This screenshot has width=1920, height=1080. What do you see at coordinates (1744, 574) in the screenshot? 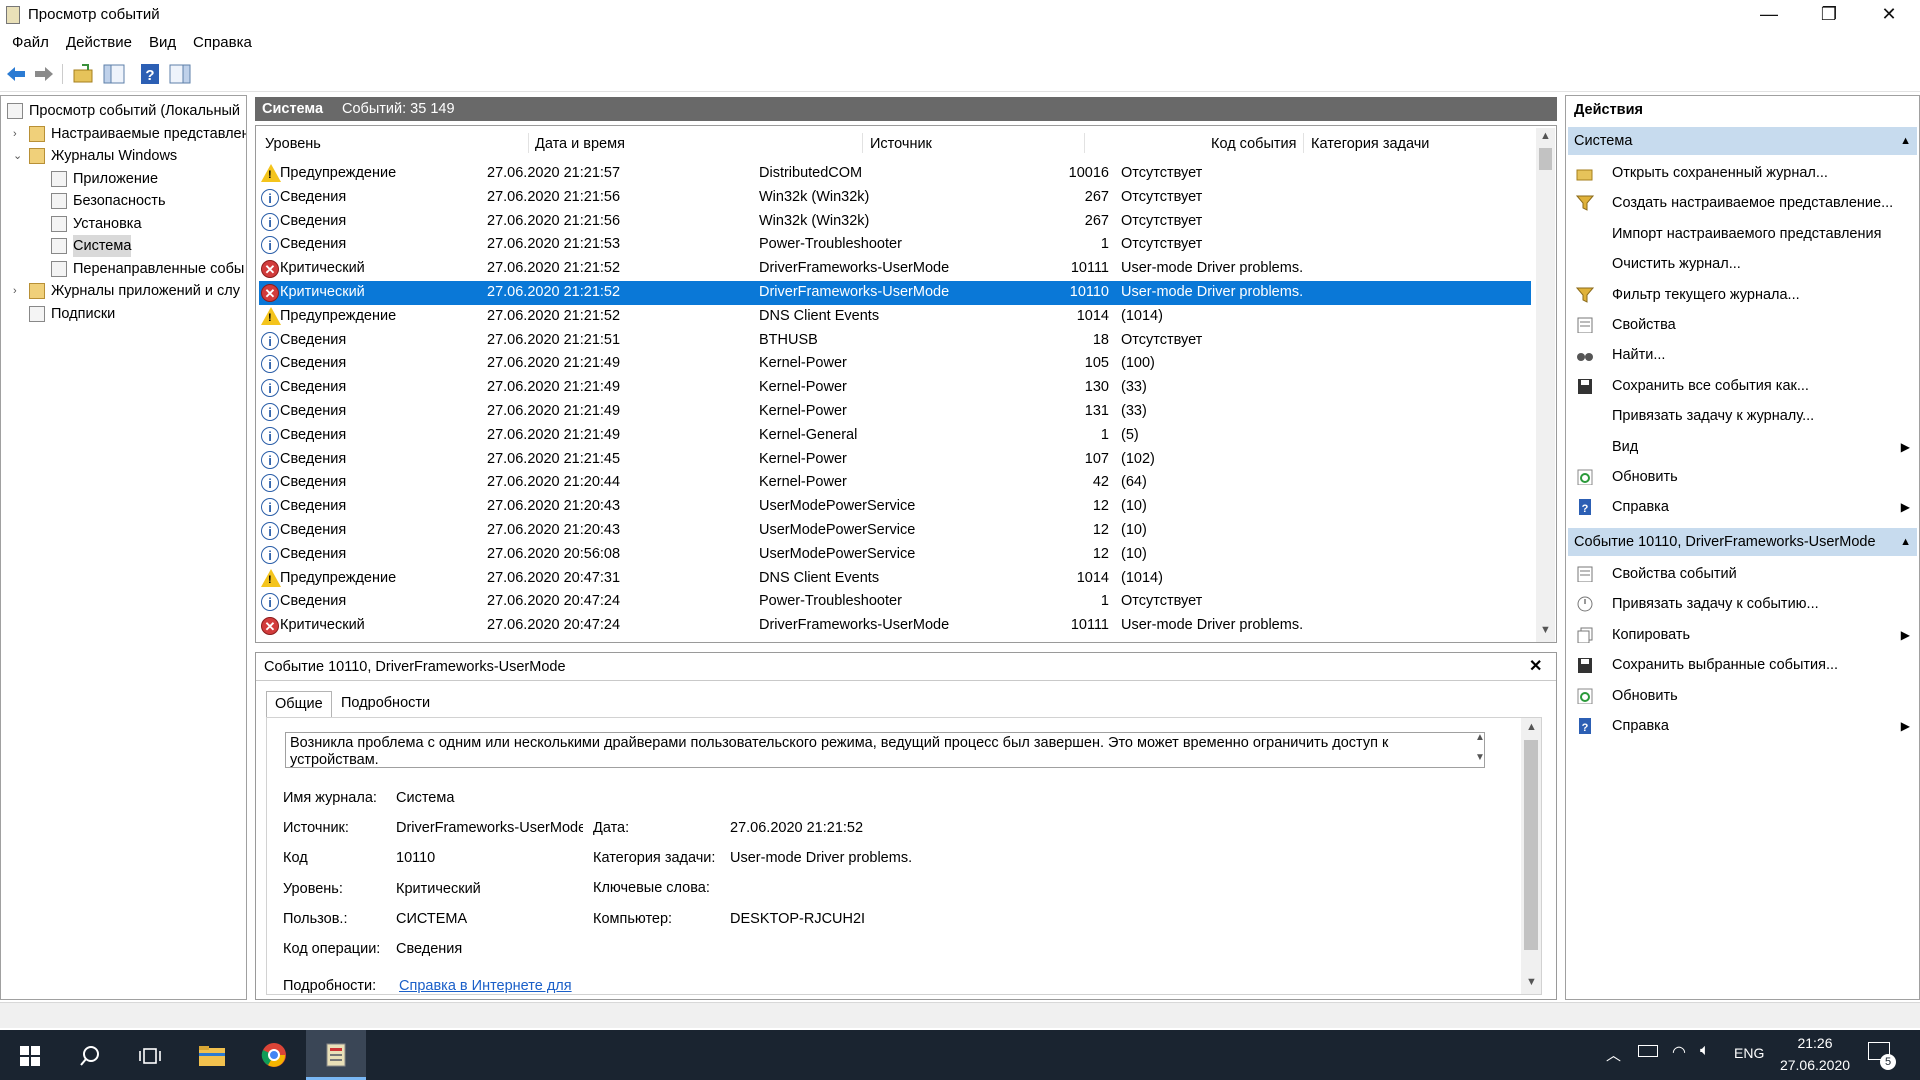
I see `action-item: Свойства событий` at bounding box center [1744, 574].